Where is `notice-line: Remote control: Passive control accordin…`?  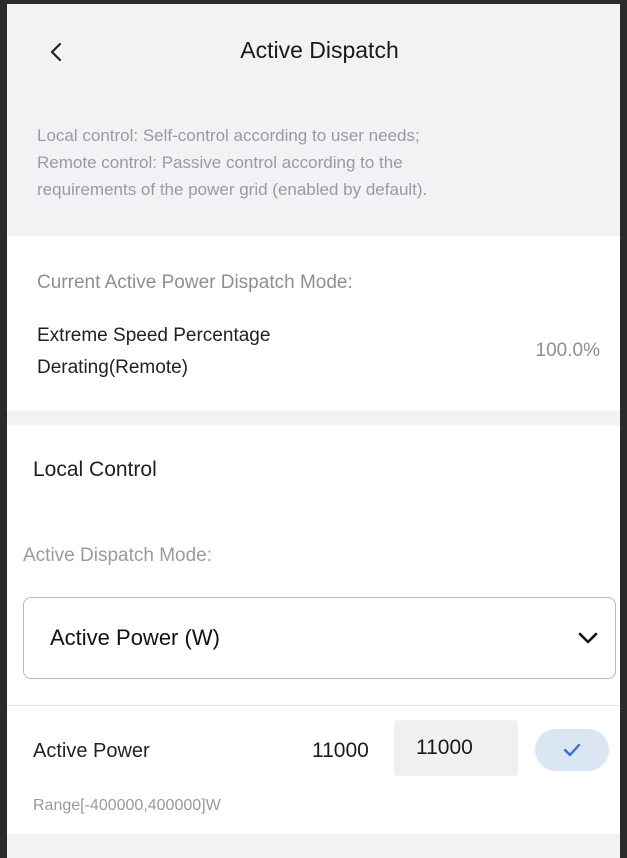 notice-line: Remote control: Passive control accordin… is located at coordinates (220, 162).